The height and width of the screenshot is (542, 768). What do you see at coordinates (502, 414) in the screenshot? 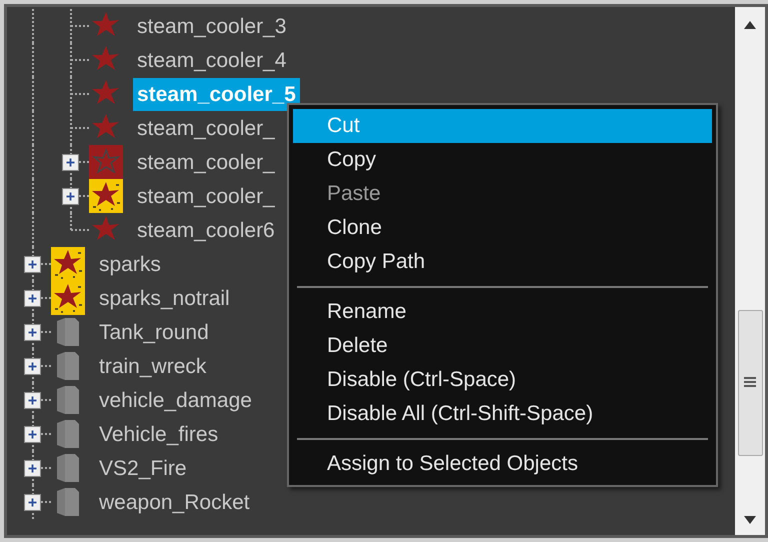
I see `menu-item: Disable All (Ctrl-Shift-Space)` at bounding box center [502, 414].